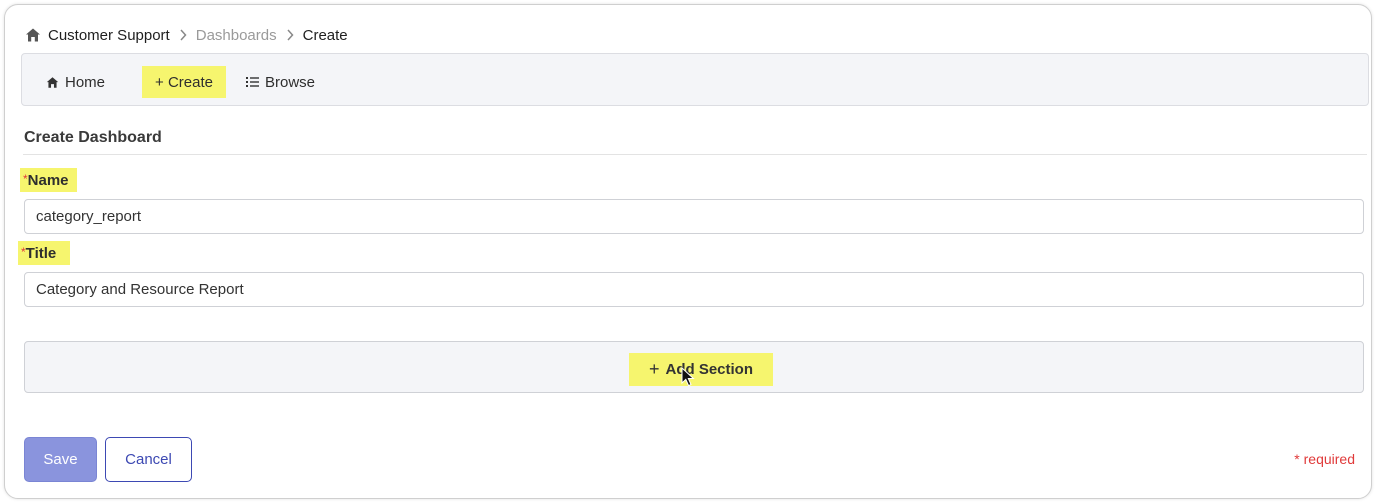 The height and width of the screenshot is (503, 1376). I want to click on divider, so click(695, 154).